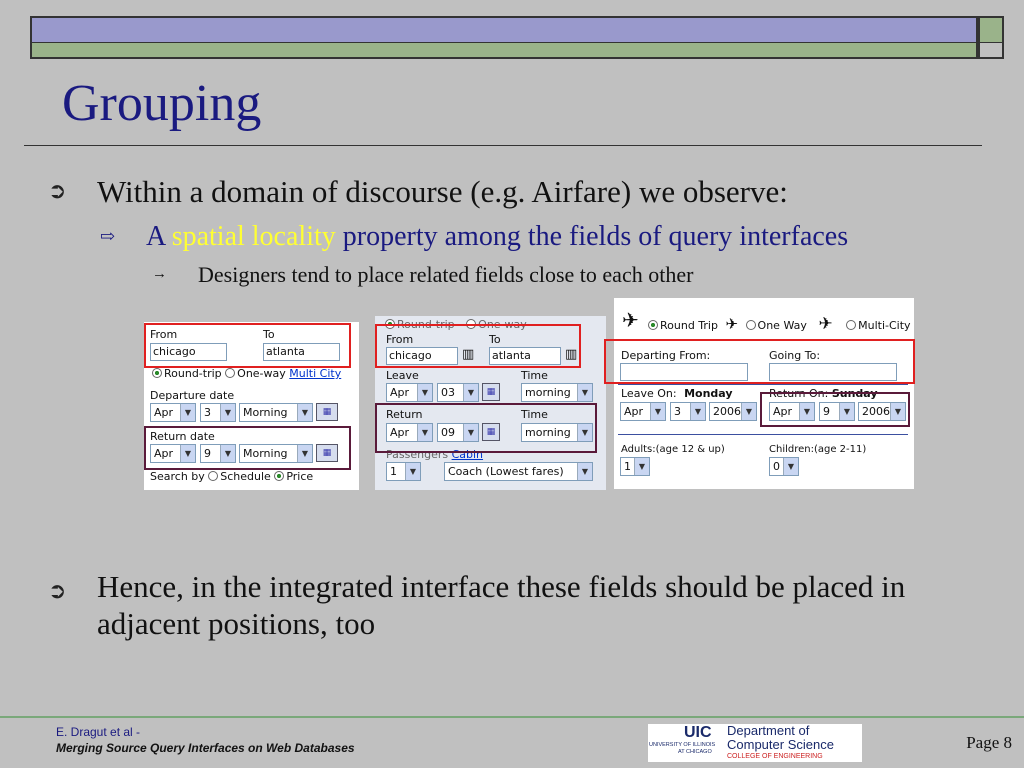 The image size is (1024, 768). Describe the element at coordinates (300, 476) in the screenshot. I see `price-label: Price` at that location.